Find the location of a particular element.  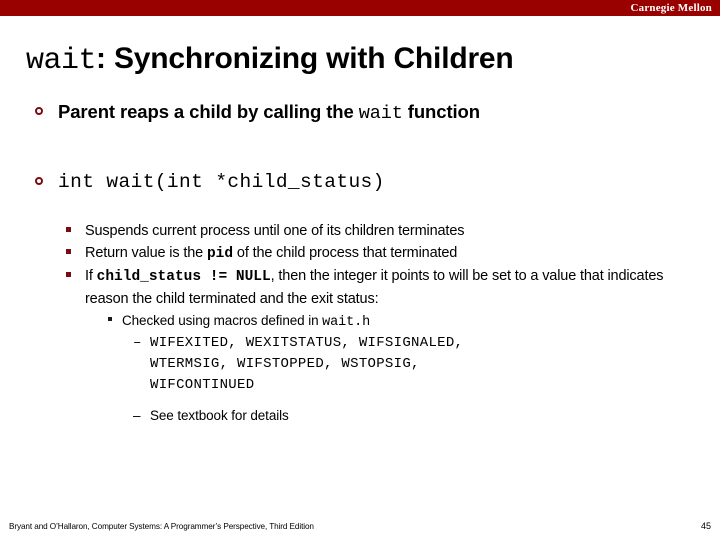

bullet-text-pre: Parent reaps a child by calling the is located at coordinates (208, 111).